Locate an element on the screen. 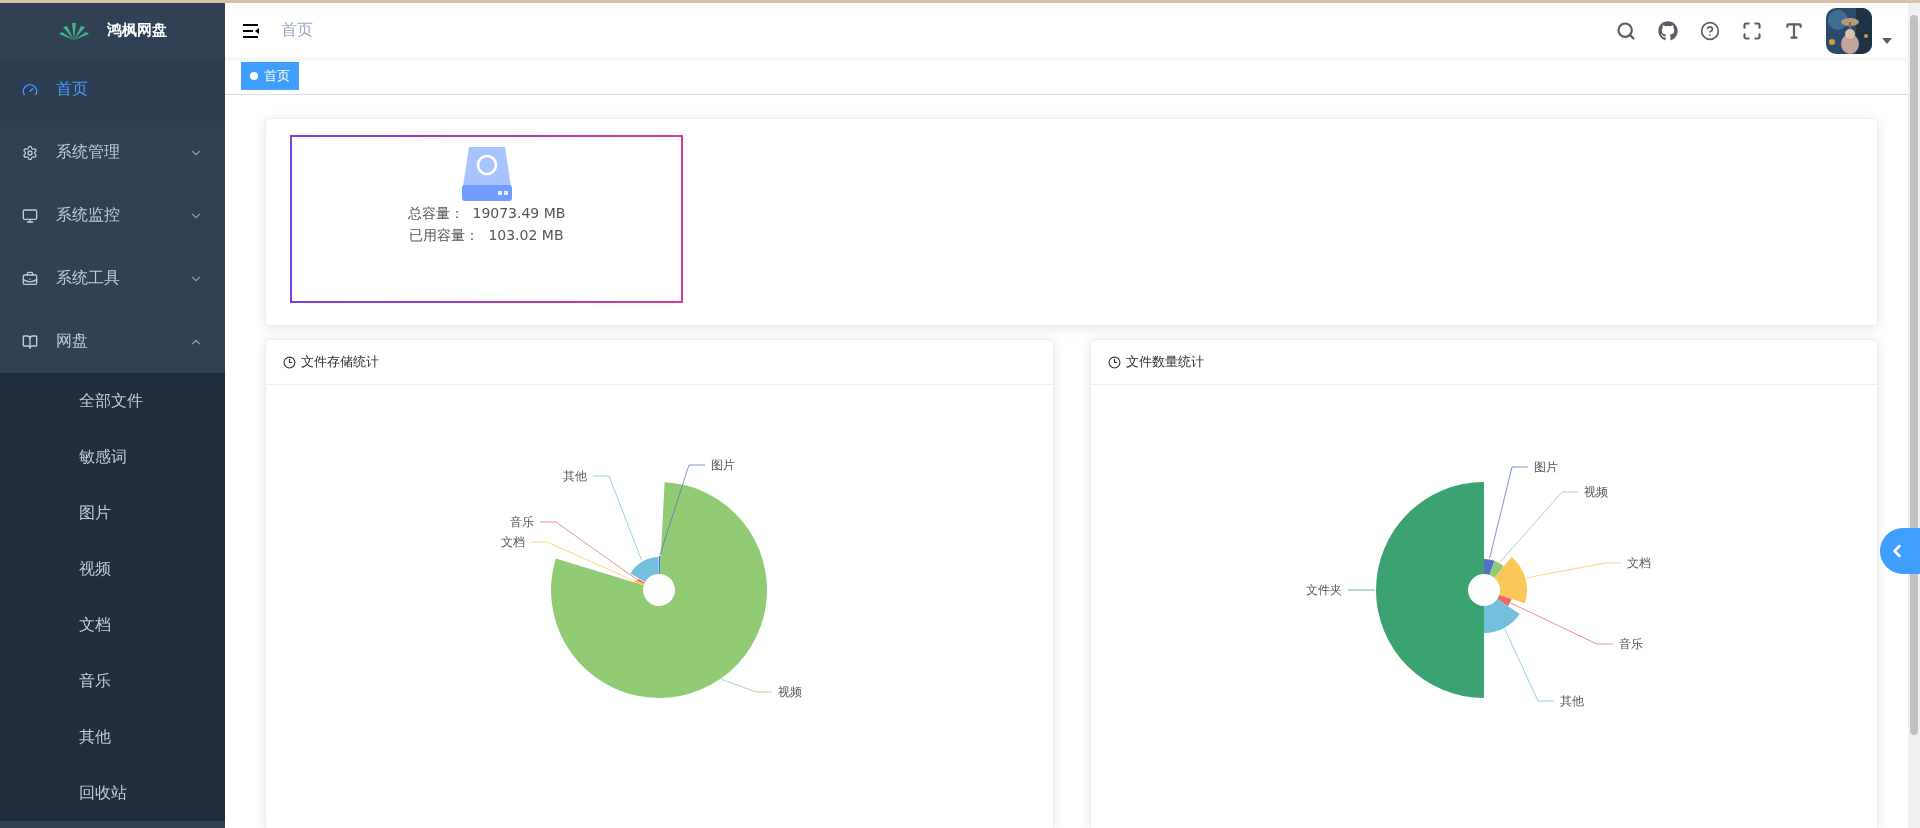  gear-icon is located at coordinates (30, 152).